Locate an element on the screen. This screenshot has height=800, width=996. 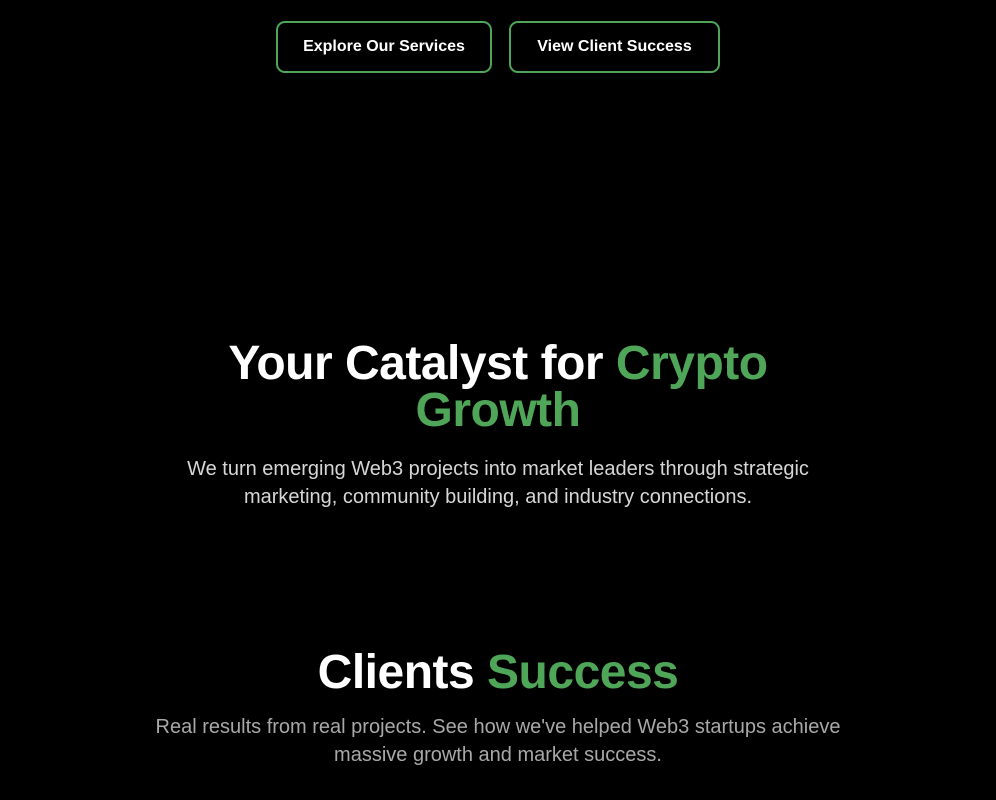
hero-title-main: Your Catalyst for is located at coordinates (422, 363).